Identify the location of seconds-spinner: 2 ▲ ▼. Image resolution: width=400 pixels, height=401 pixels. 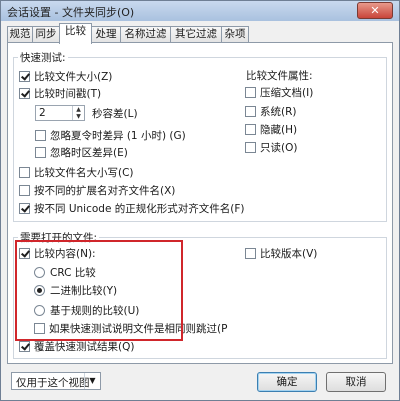
(60, 113).